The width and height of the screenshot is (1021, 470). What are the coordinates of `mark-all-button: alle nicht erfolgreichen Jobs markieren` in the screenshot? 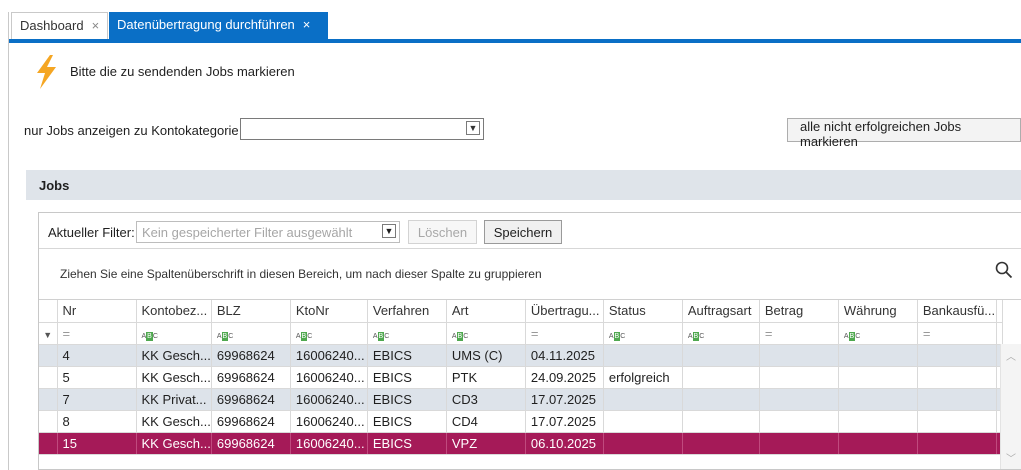 It's located at (904, 133).